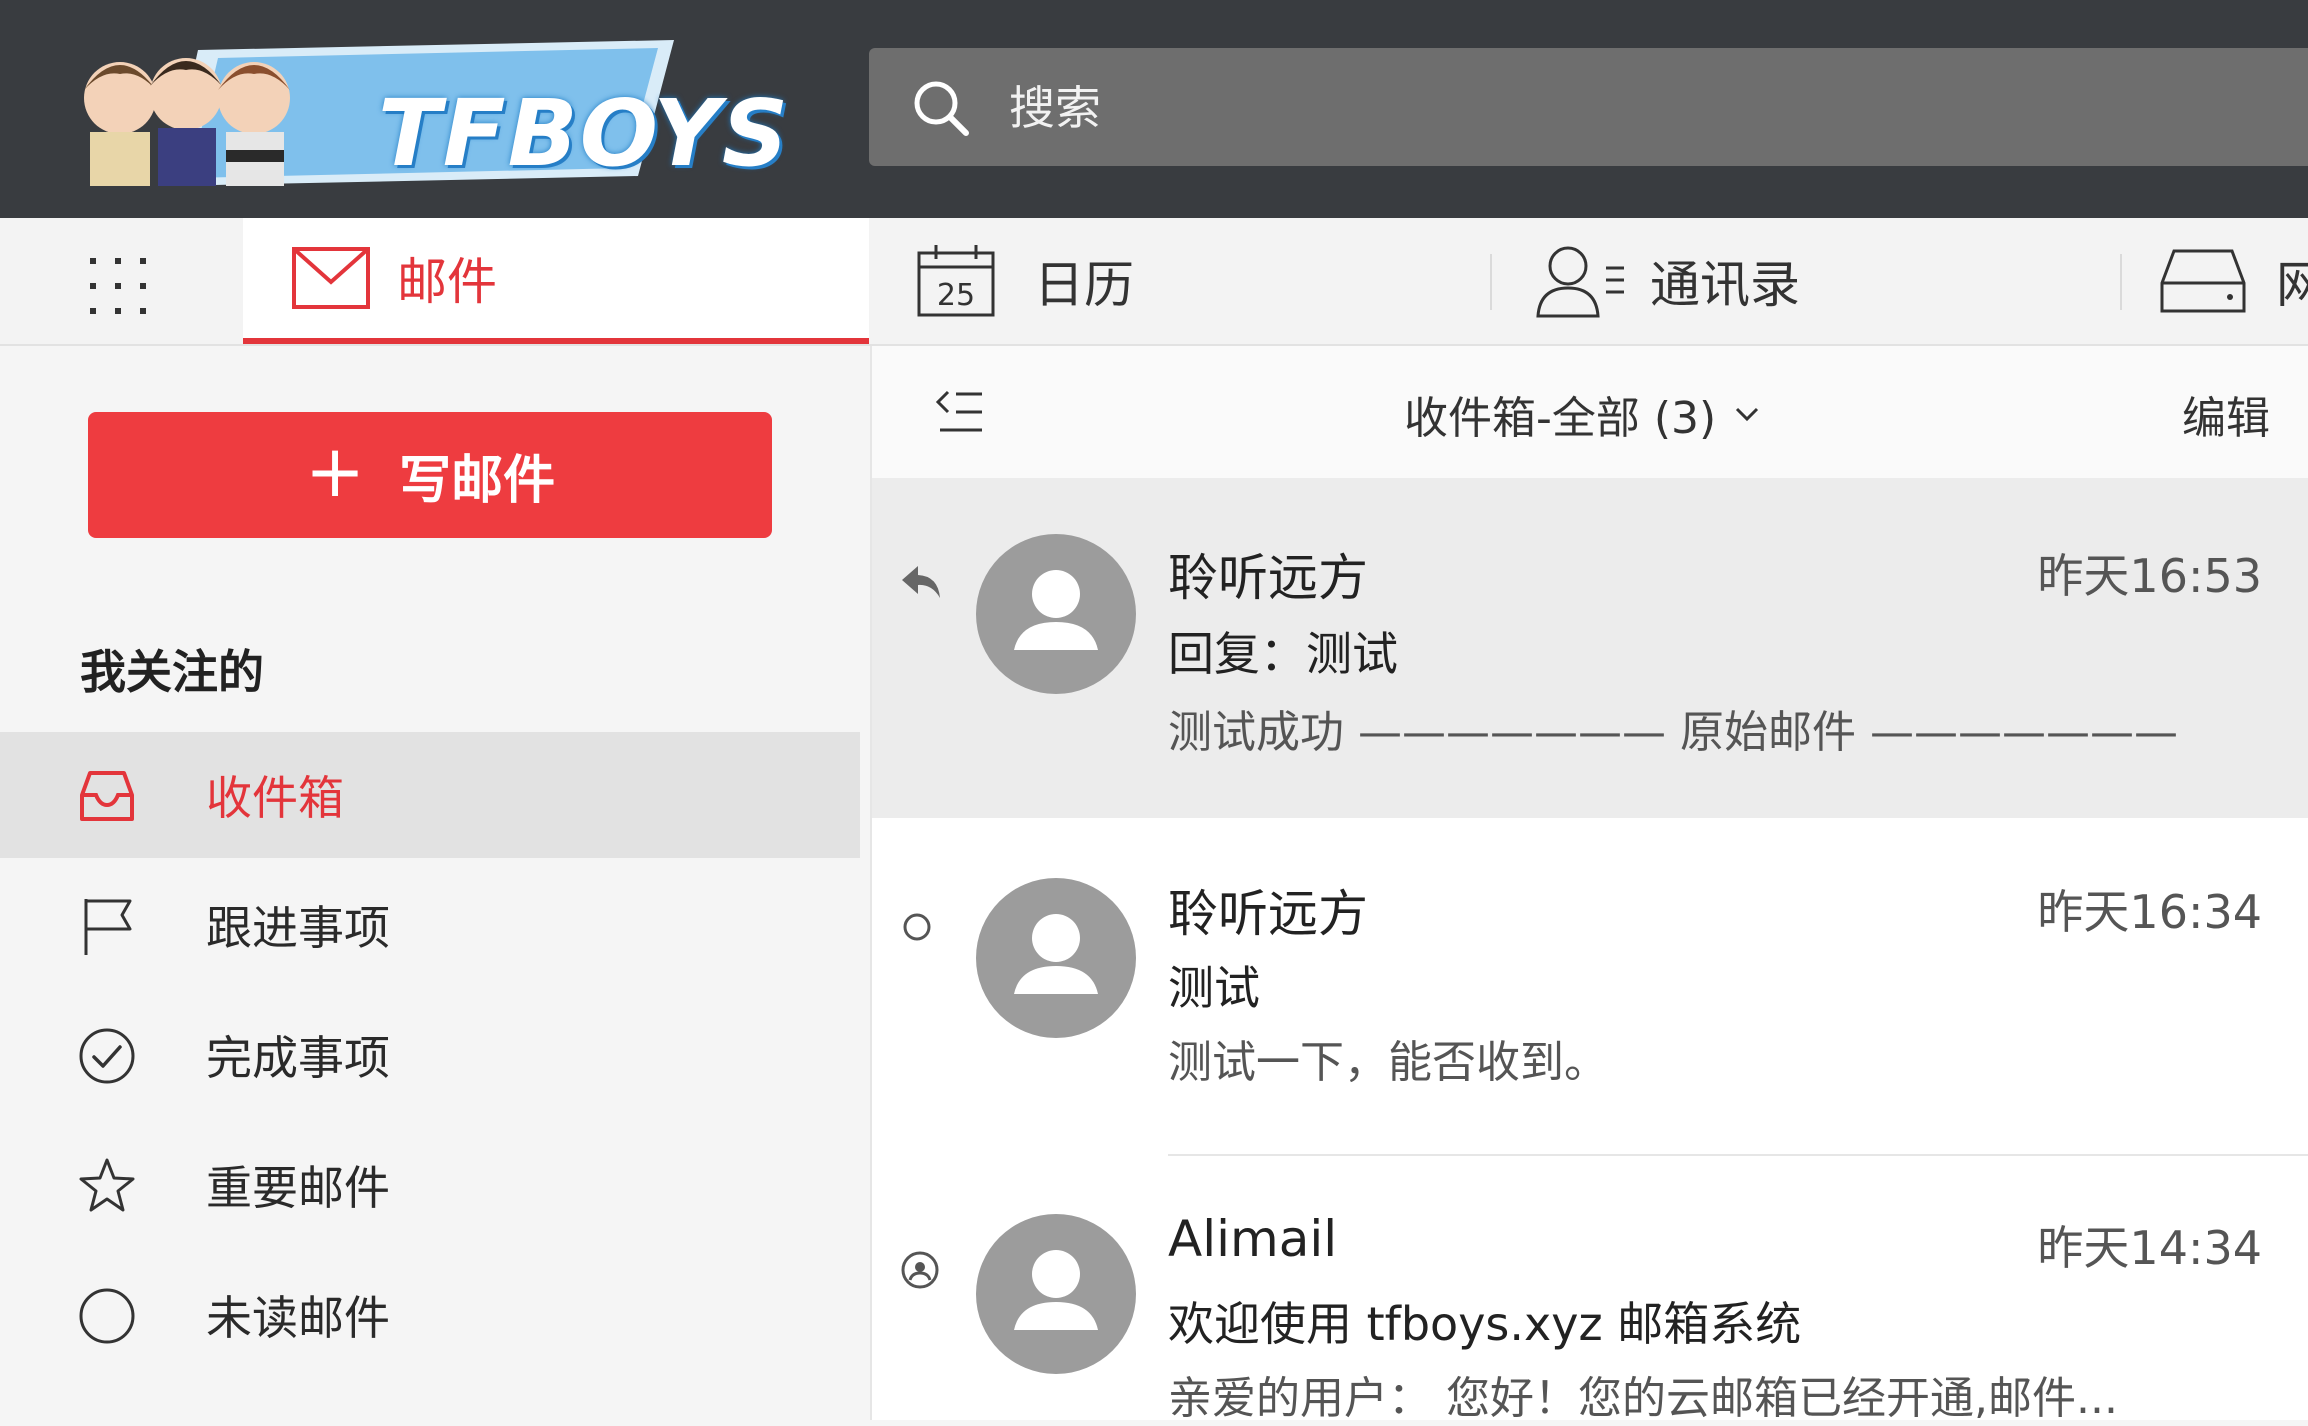 This screenshot has height=1426, width=2308. What do you see at coordinates (941, 108) in the screenshot?
I see `search-icon` at bounding box center [941, 108].